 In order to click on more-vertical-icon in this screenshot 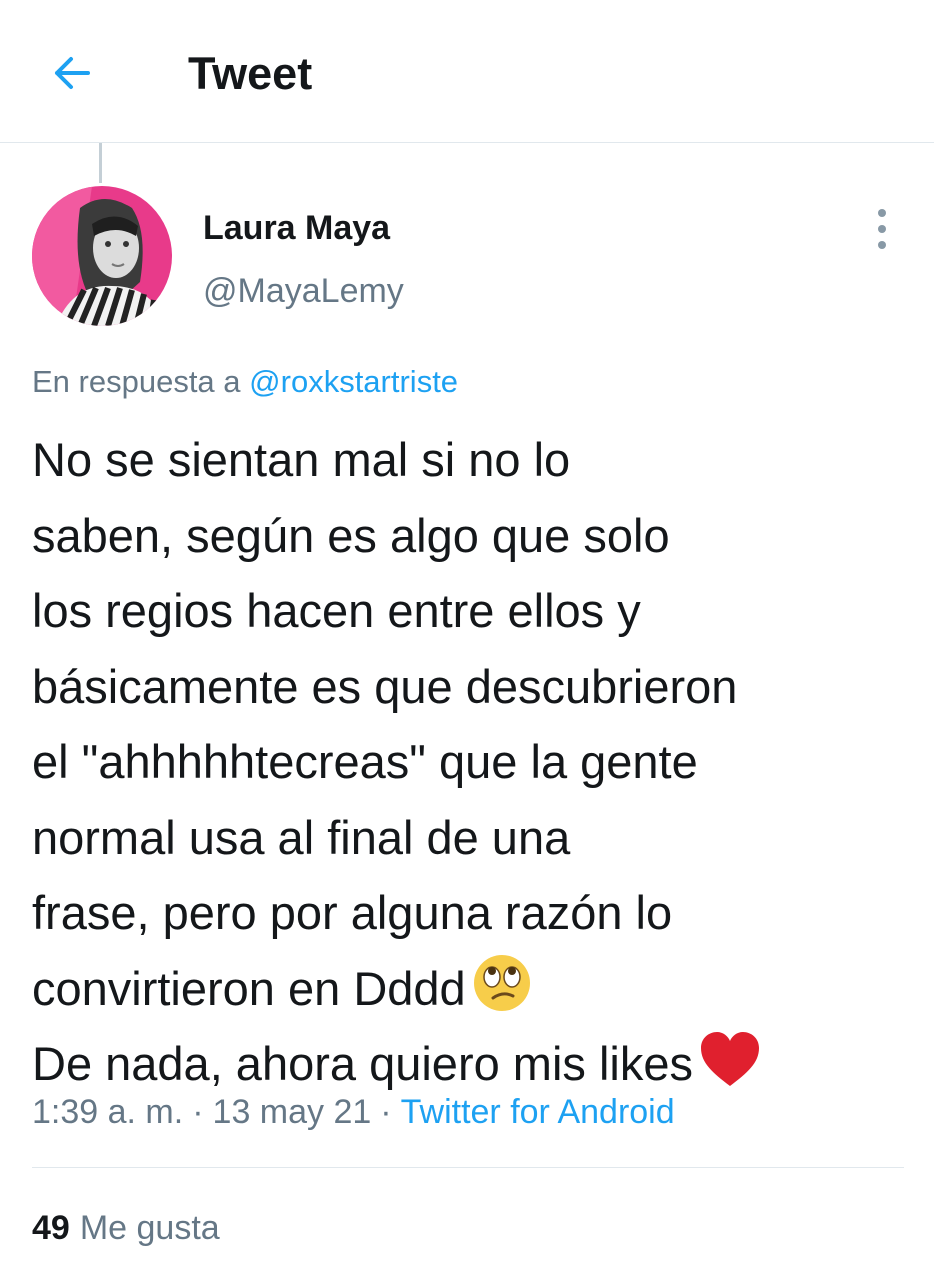, I will do `click(882, 213)`.